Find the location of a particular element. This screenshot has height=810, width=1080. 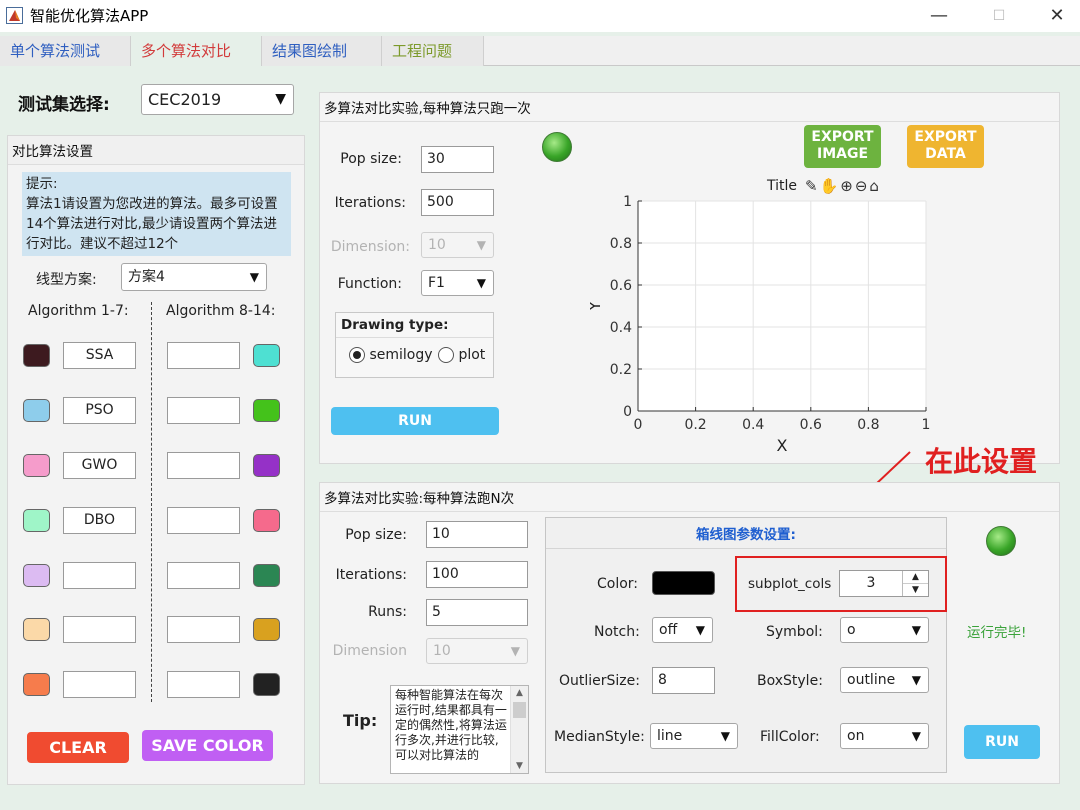

median-style-dropdown: line ▼ is located at coordinates (694, 736).